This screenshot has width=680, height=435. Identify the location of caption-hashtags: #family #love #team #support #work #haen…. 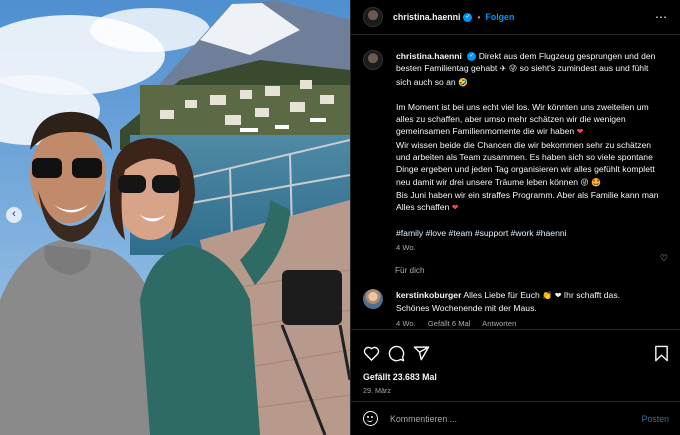
(530, 233).